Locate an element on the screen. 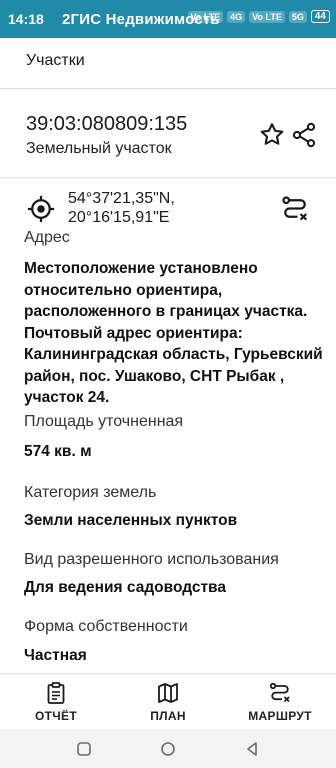  area-label: Площадь уточненная is located at coordinates (104, 421).